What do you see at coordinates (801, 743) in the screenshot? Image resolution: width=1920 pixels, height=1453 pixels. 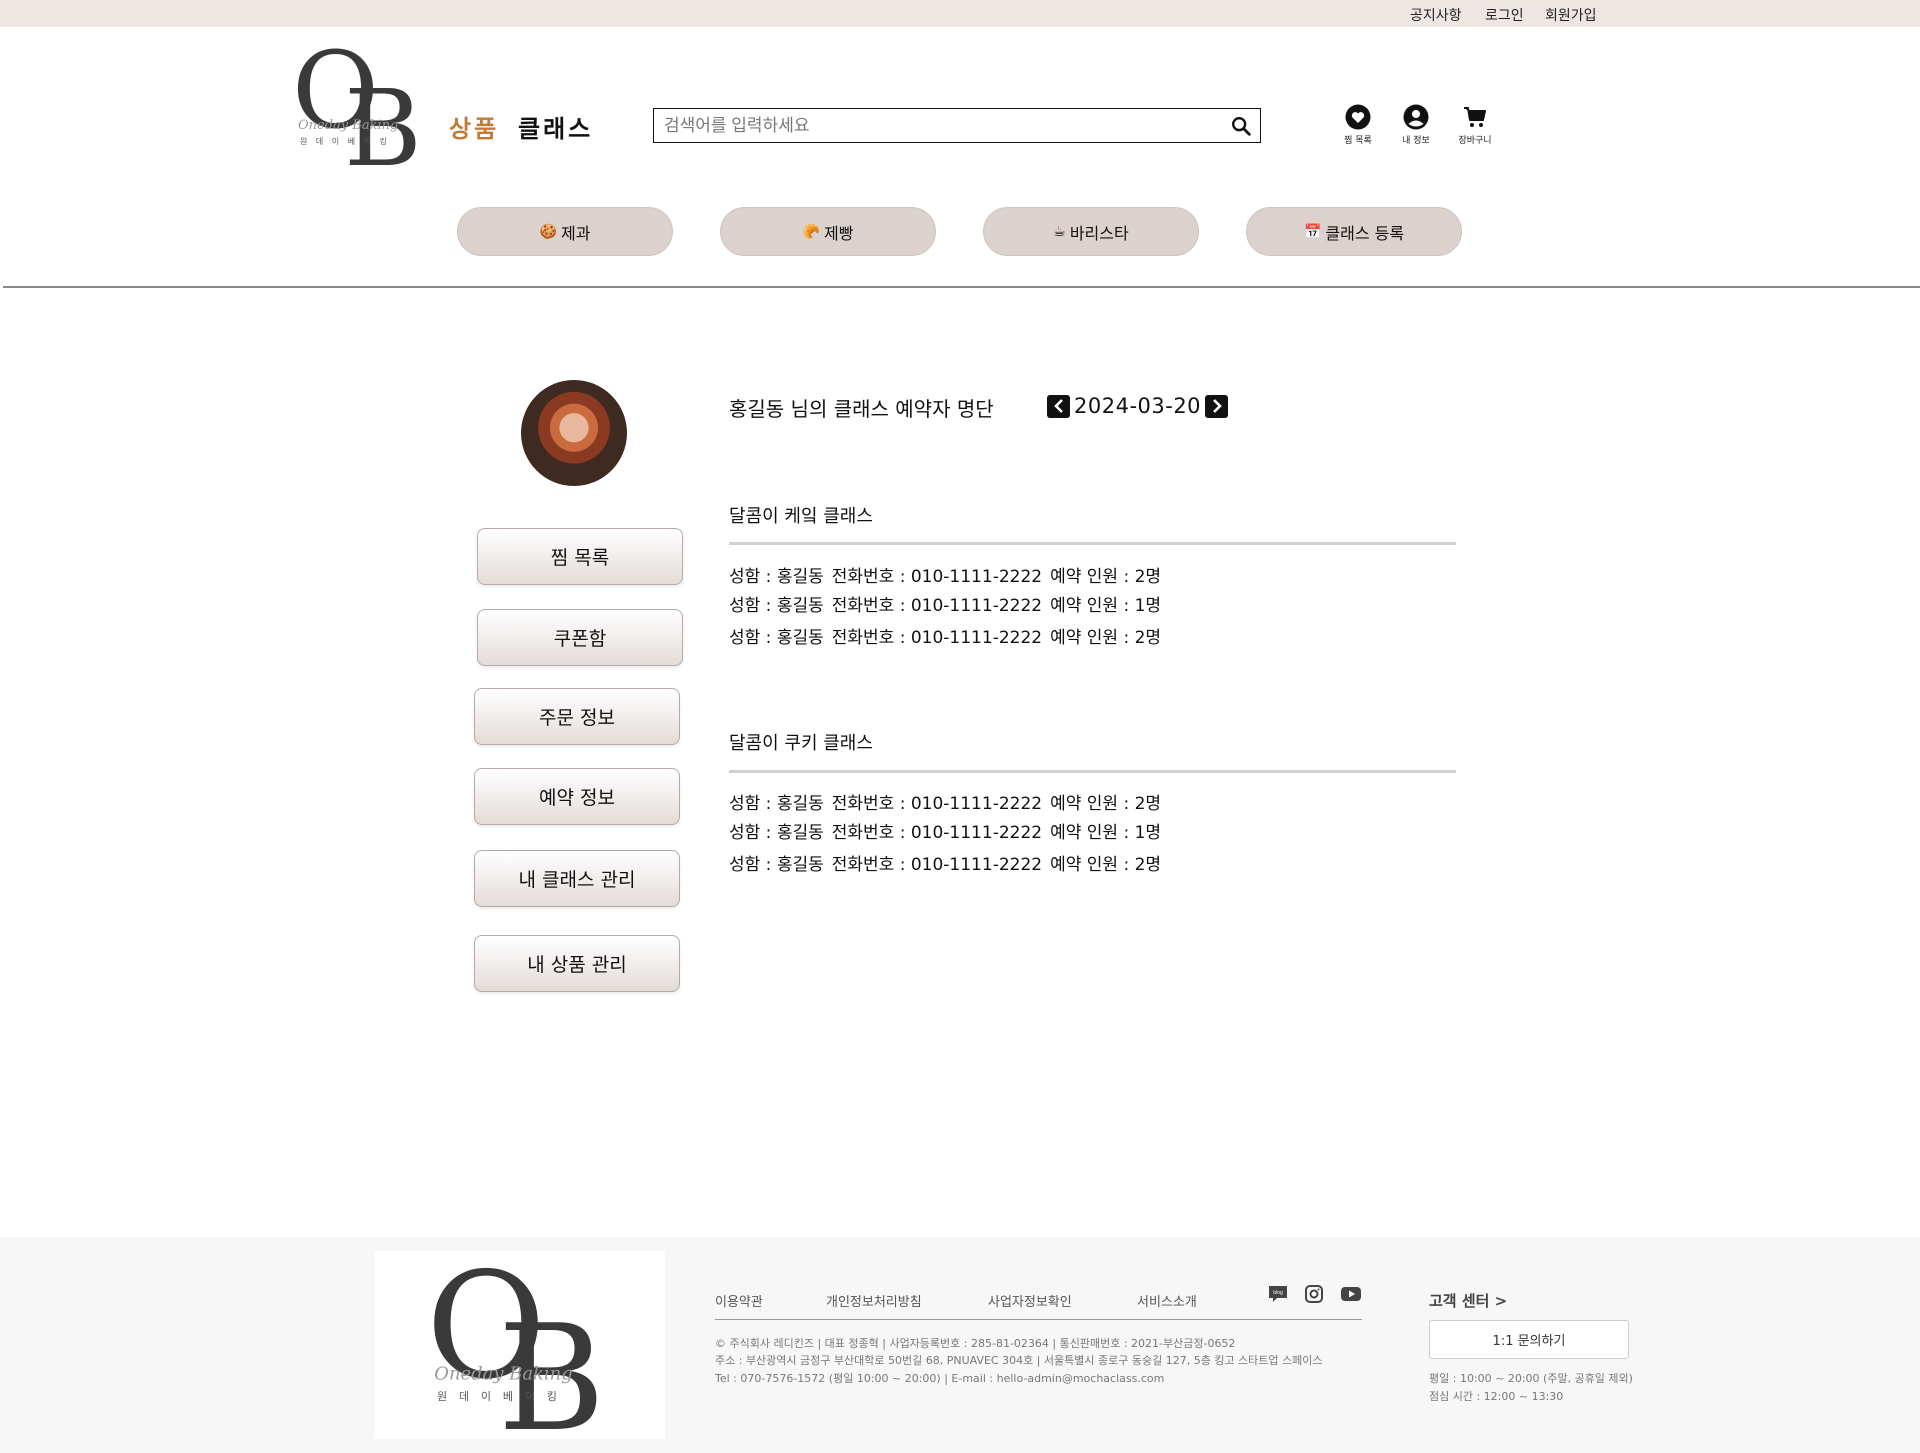 I see `class-title: 달콤이 쿠키 클래스` at bounding box center [801, 743].